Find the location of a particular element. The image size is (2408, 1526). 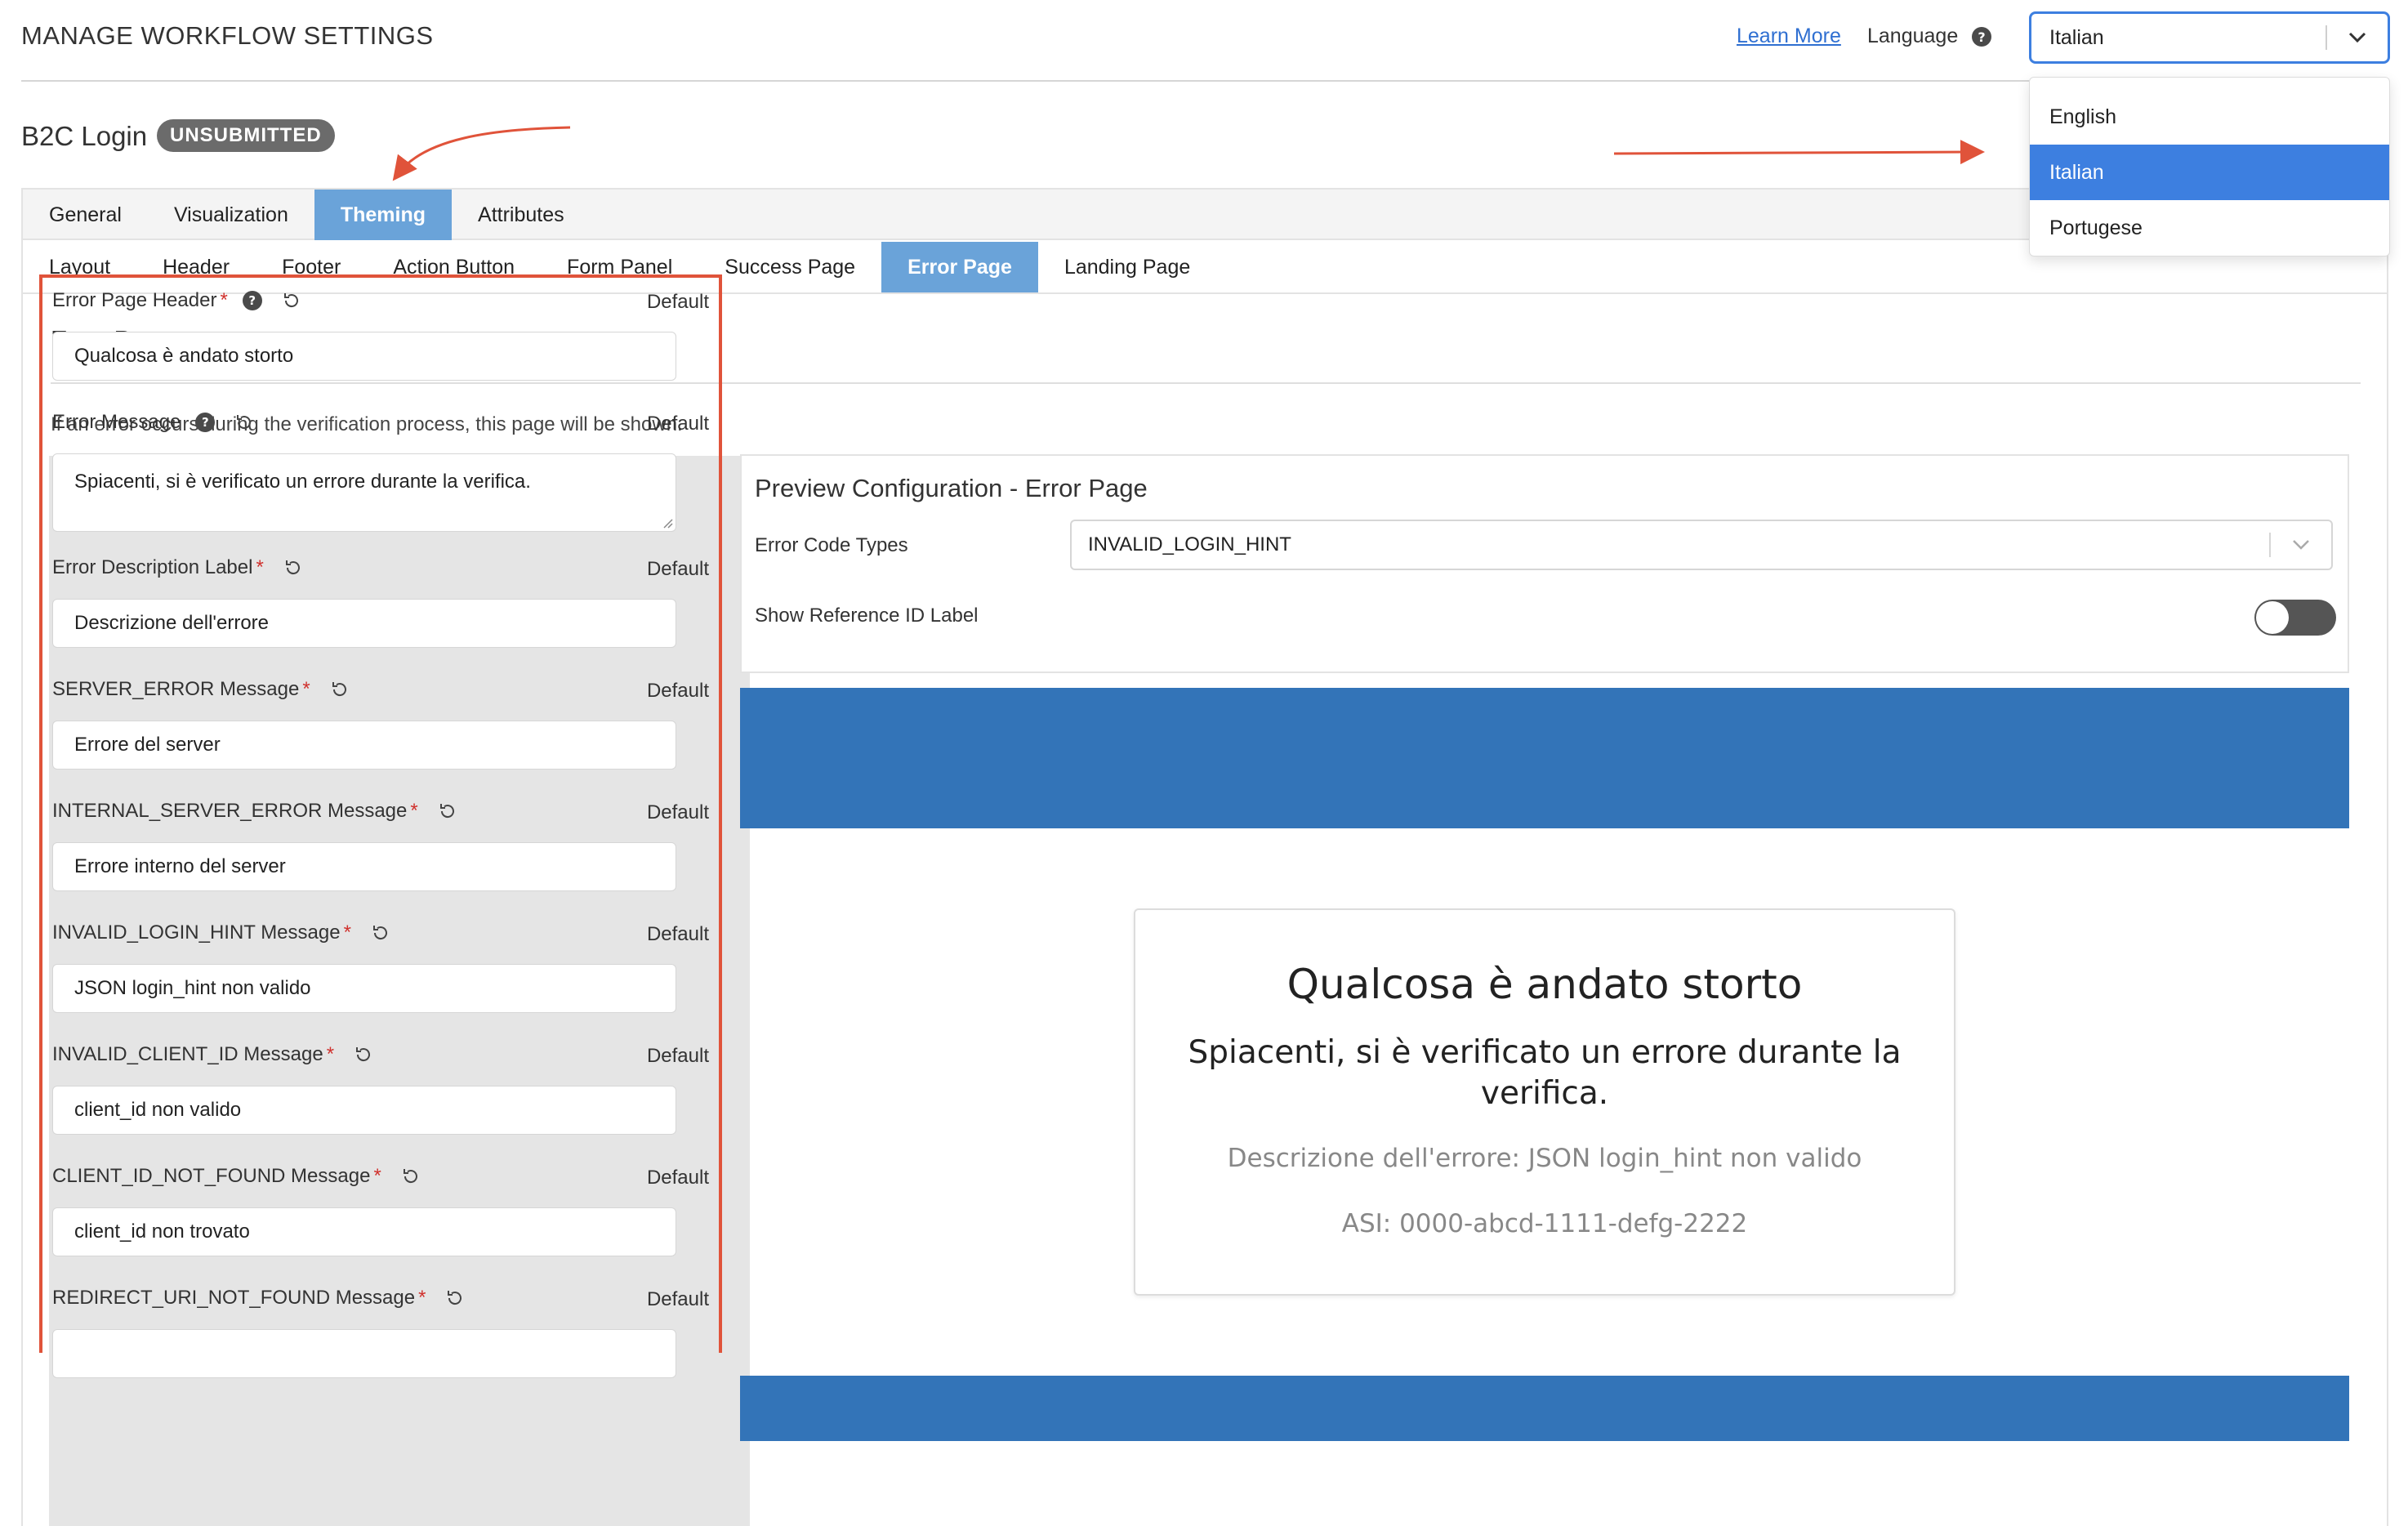

field-label-text: Error Description Label is located at coordinates (152, 567).